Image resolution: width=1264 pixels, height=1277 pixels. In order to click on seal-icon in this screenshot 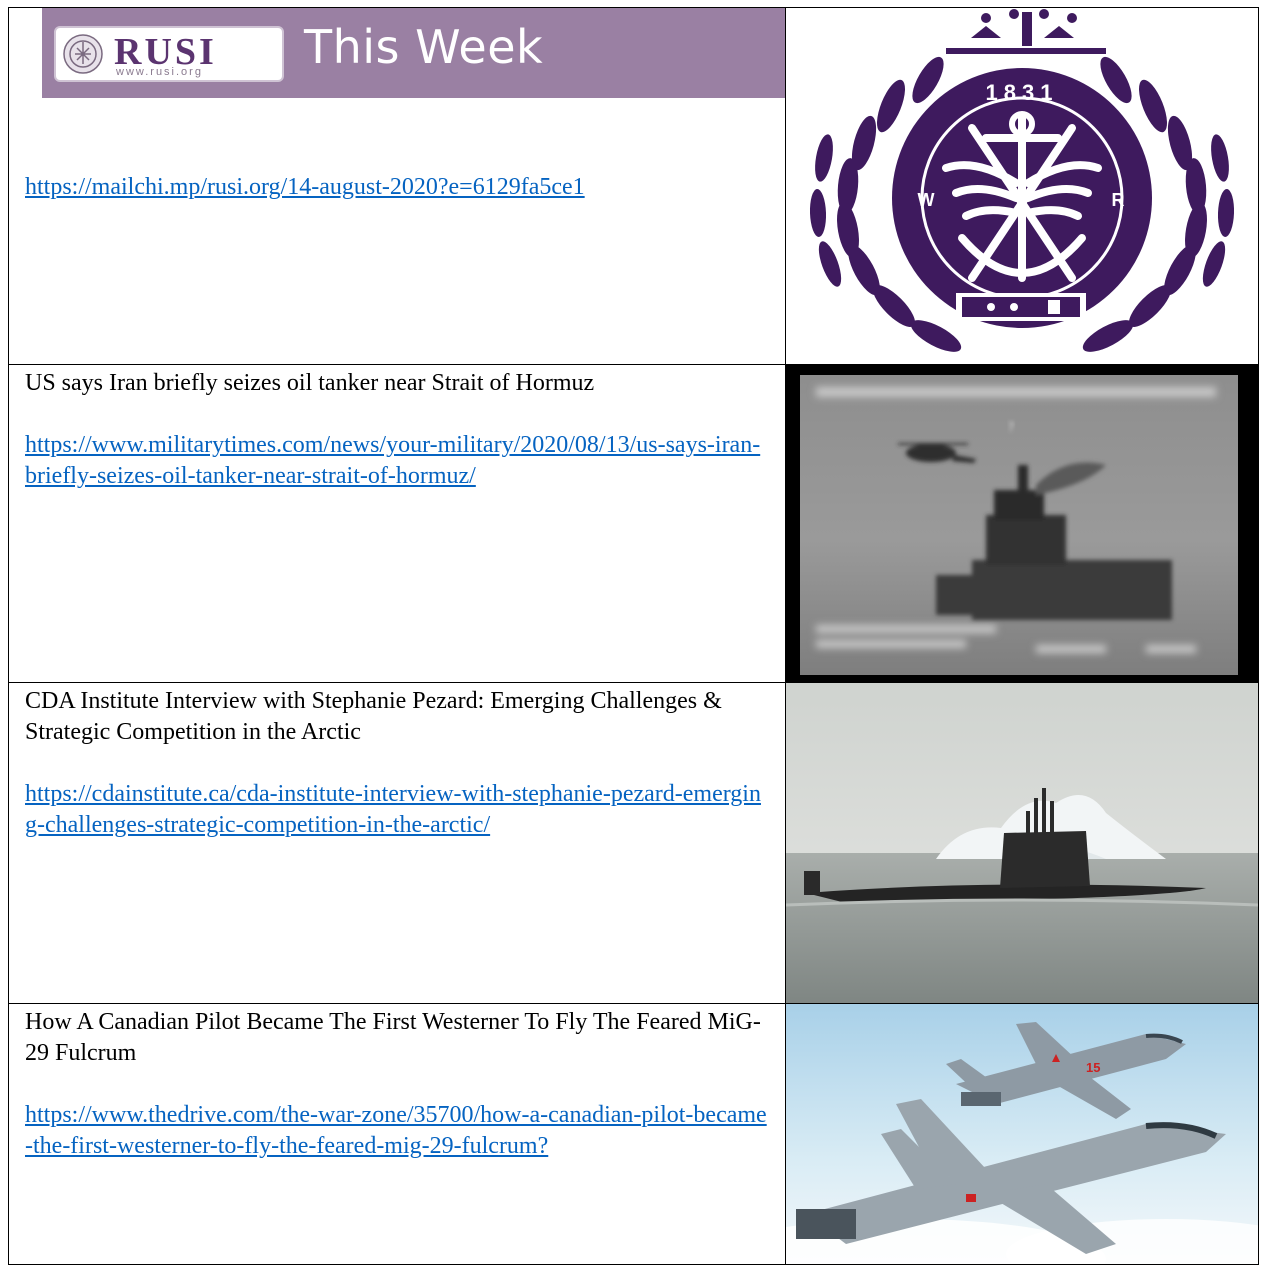, I will do `click(83, 54)`.